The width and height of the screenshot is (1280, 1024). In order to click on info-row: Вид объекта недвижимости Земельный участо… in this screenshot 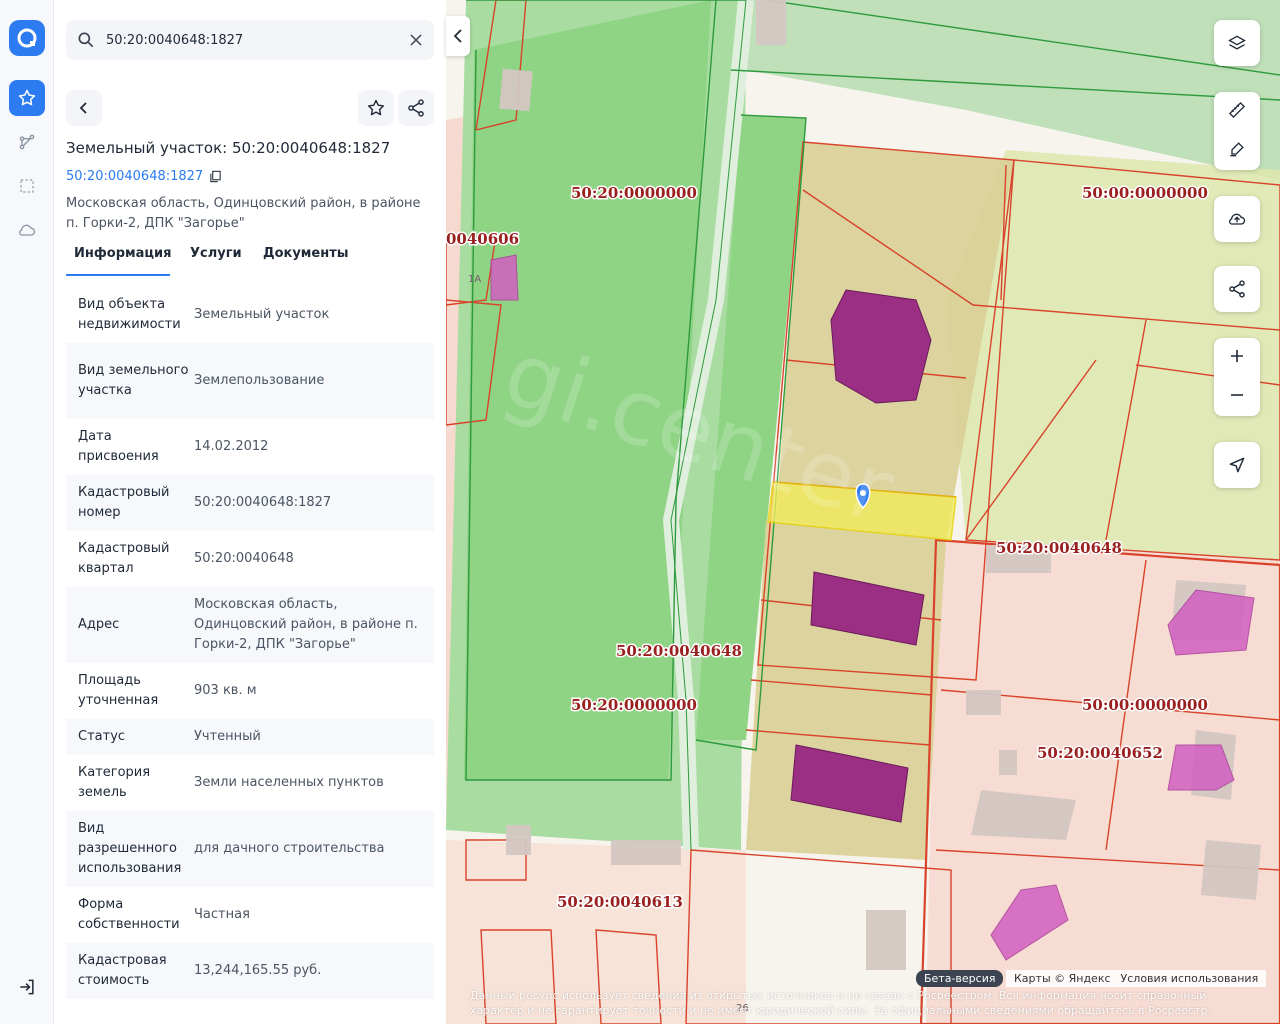, I will do `click(204, 314)`.